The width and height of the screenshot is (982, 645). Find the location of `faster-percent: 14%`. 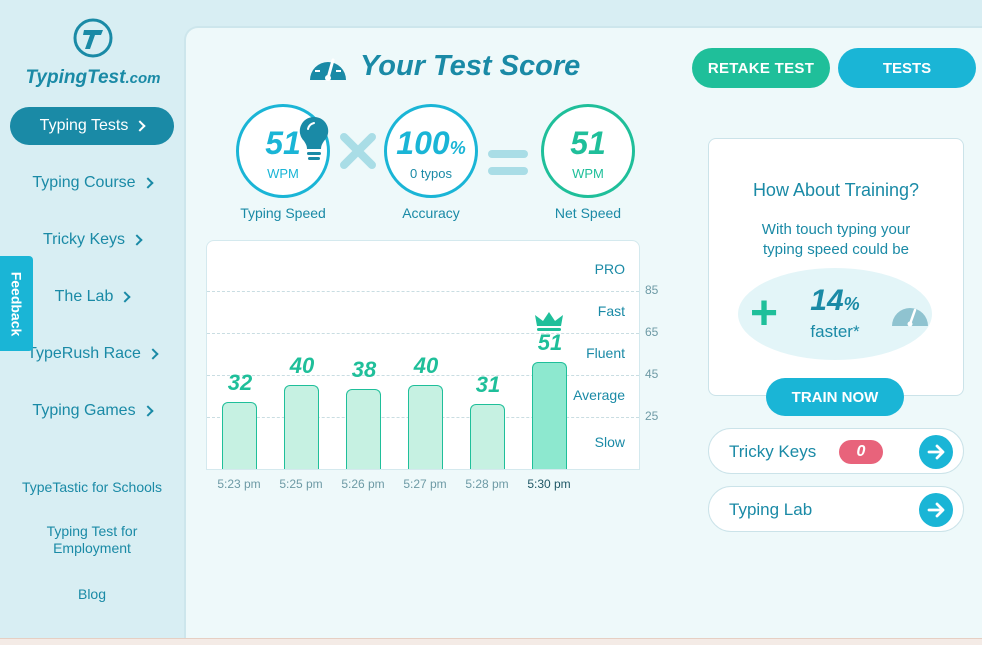

faster-percent: 14% is located at coordinates (835, 301).